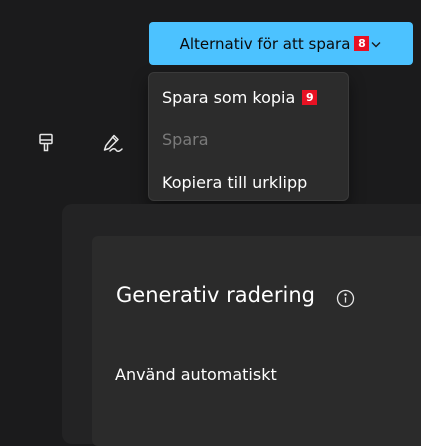 This screenshot has width=421, height=446. I want to click on menu-item-save: Spara, so click(185, 139).